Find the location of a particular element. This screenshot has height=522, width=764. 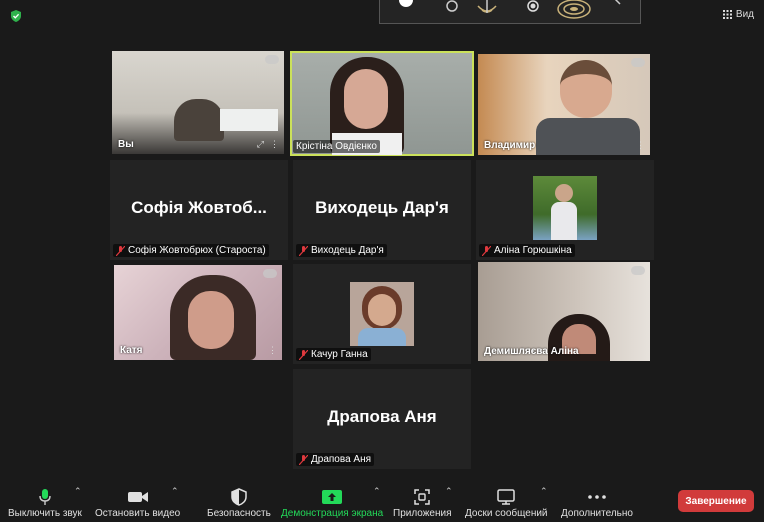

participant-tile-vyhodets: Виходець Дар'я Виходець Дар'я is located at coordinates (382, 210).